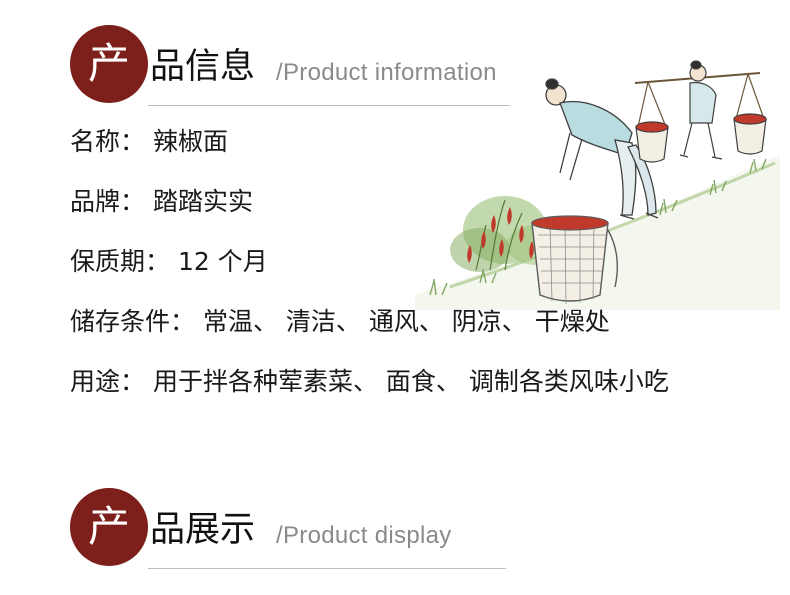 Image resolution: width=790 pixels, height=595 pixels. Describe the element at coordinates (203, 67) in the screenshot. I see `section-title: 品信息` at that location.